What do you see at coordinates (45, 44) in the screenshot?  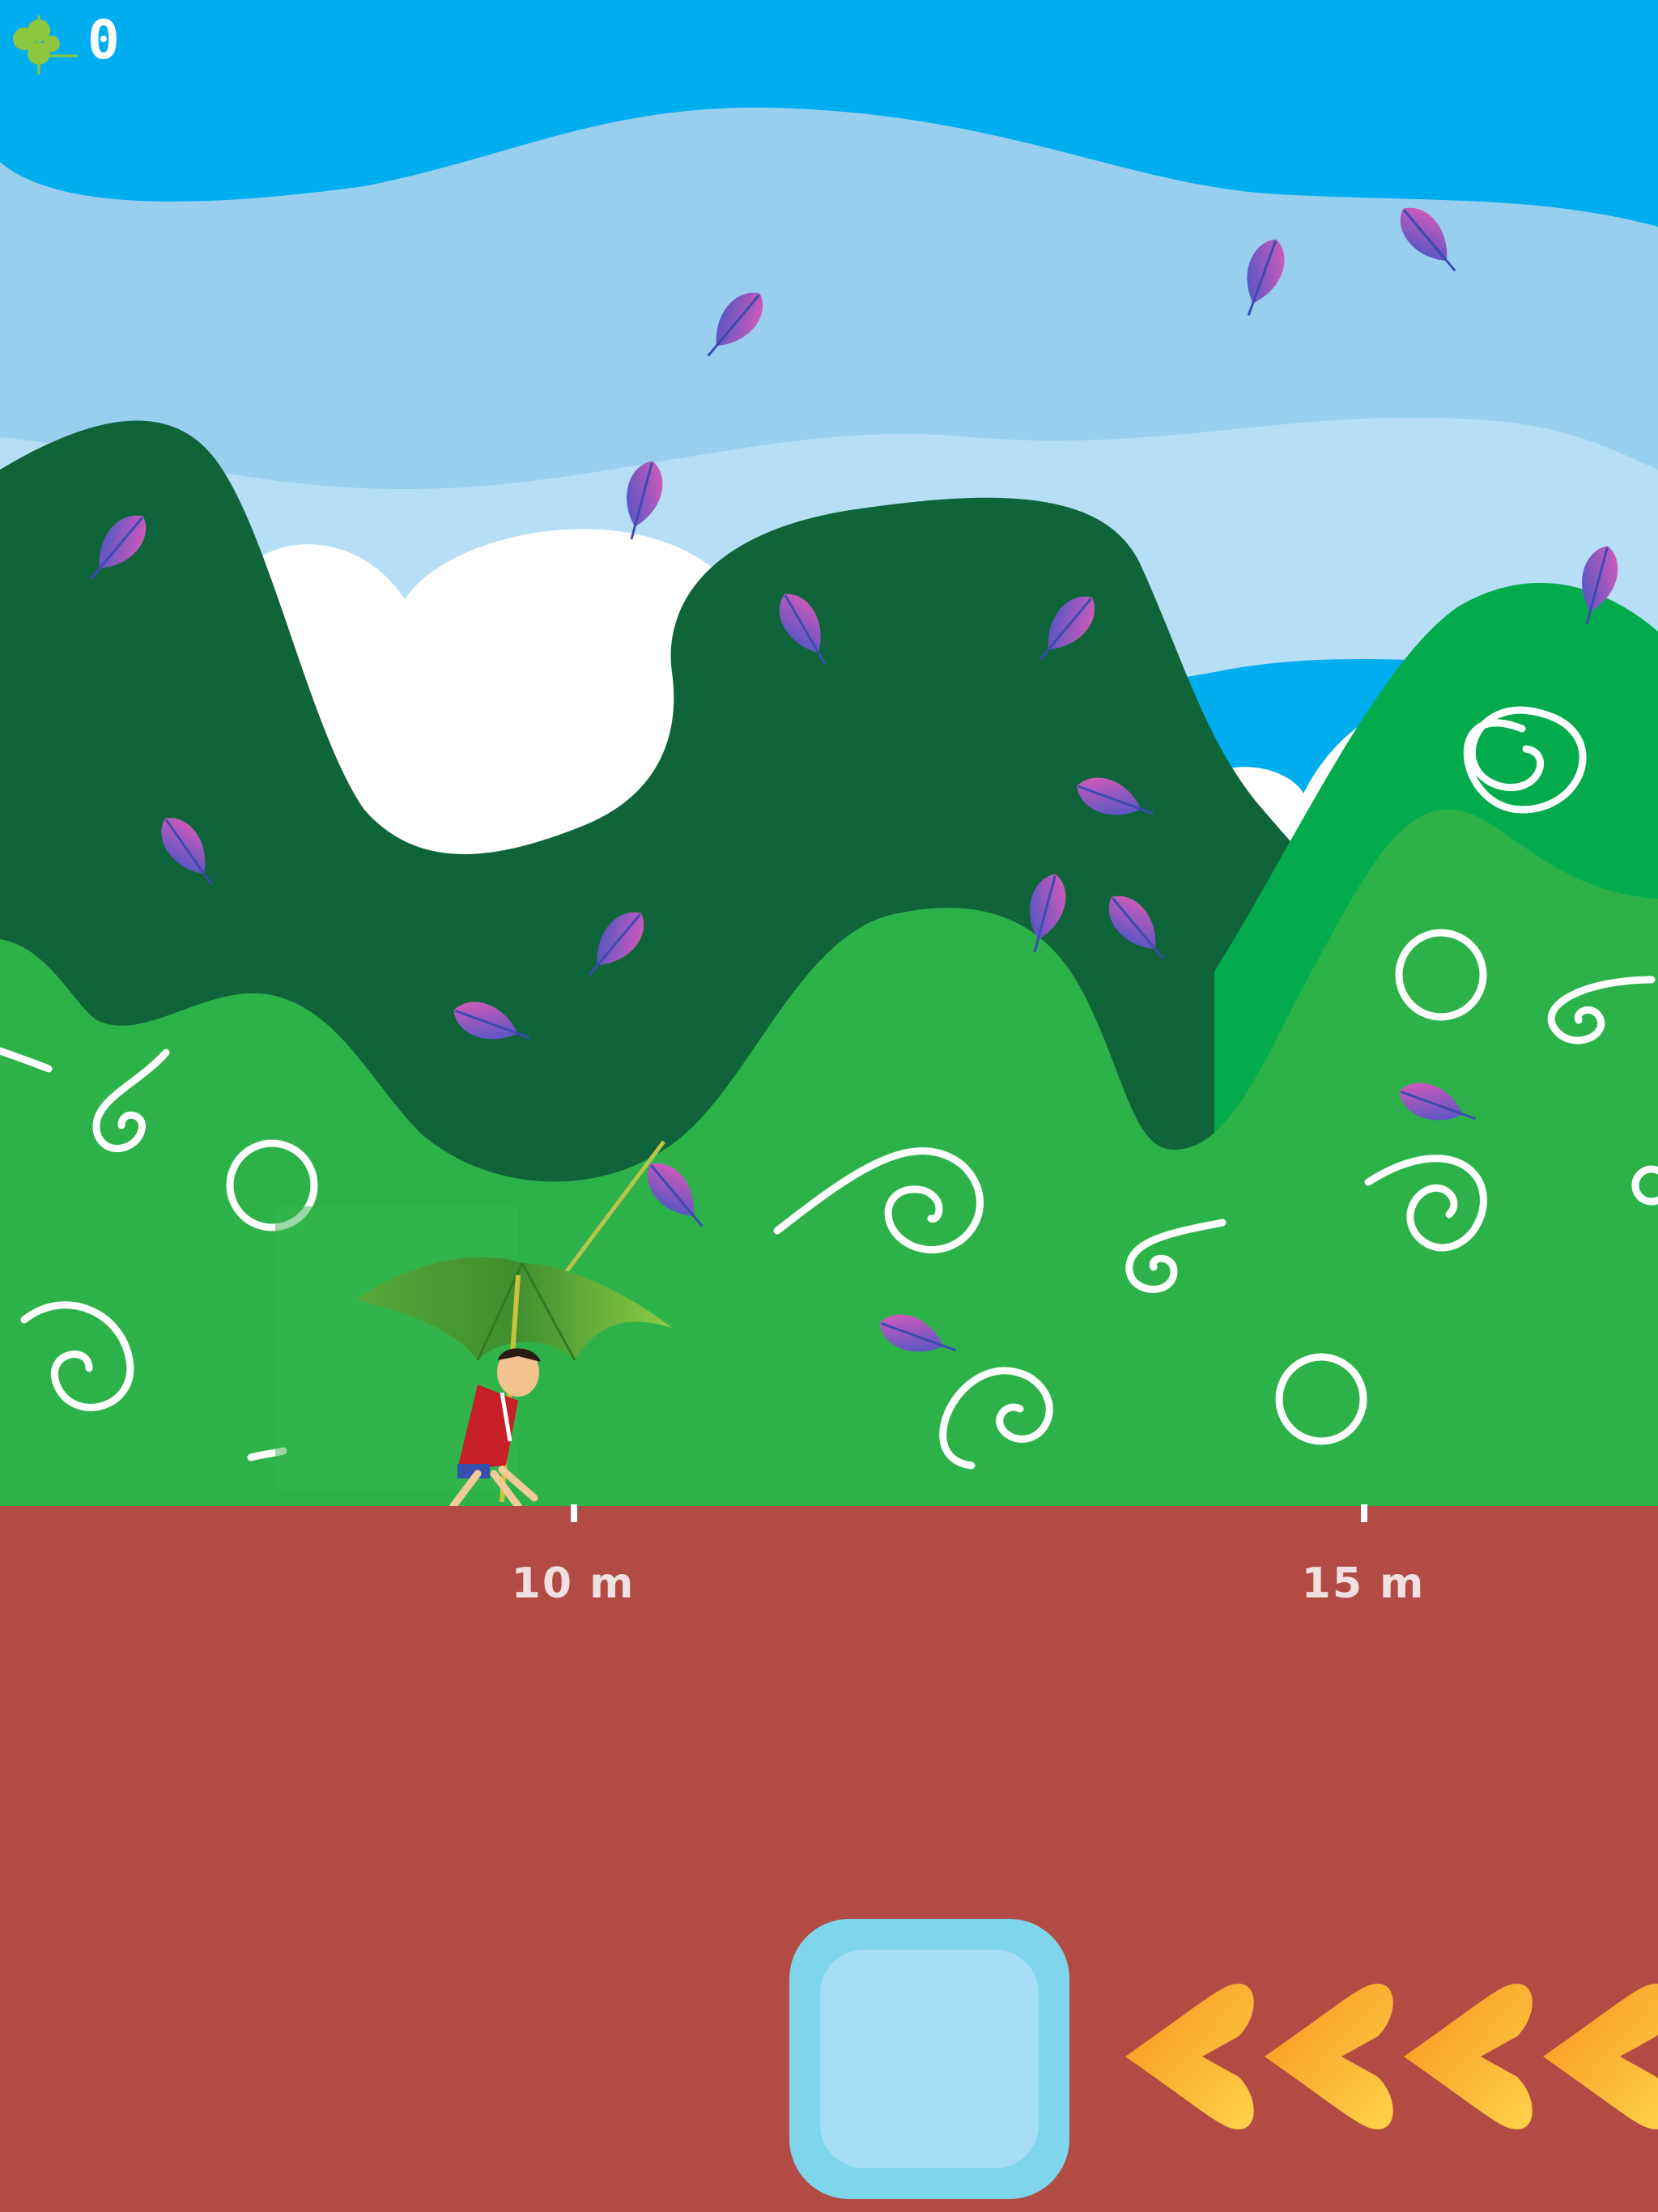 I see `clover-icon` at bounding box center [45, 44].